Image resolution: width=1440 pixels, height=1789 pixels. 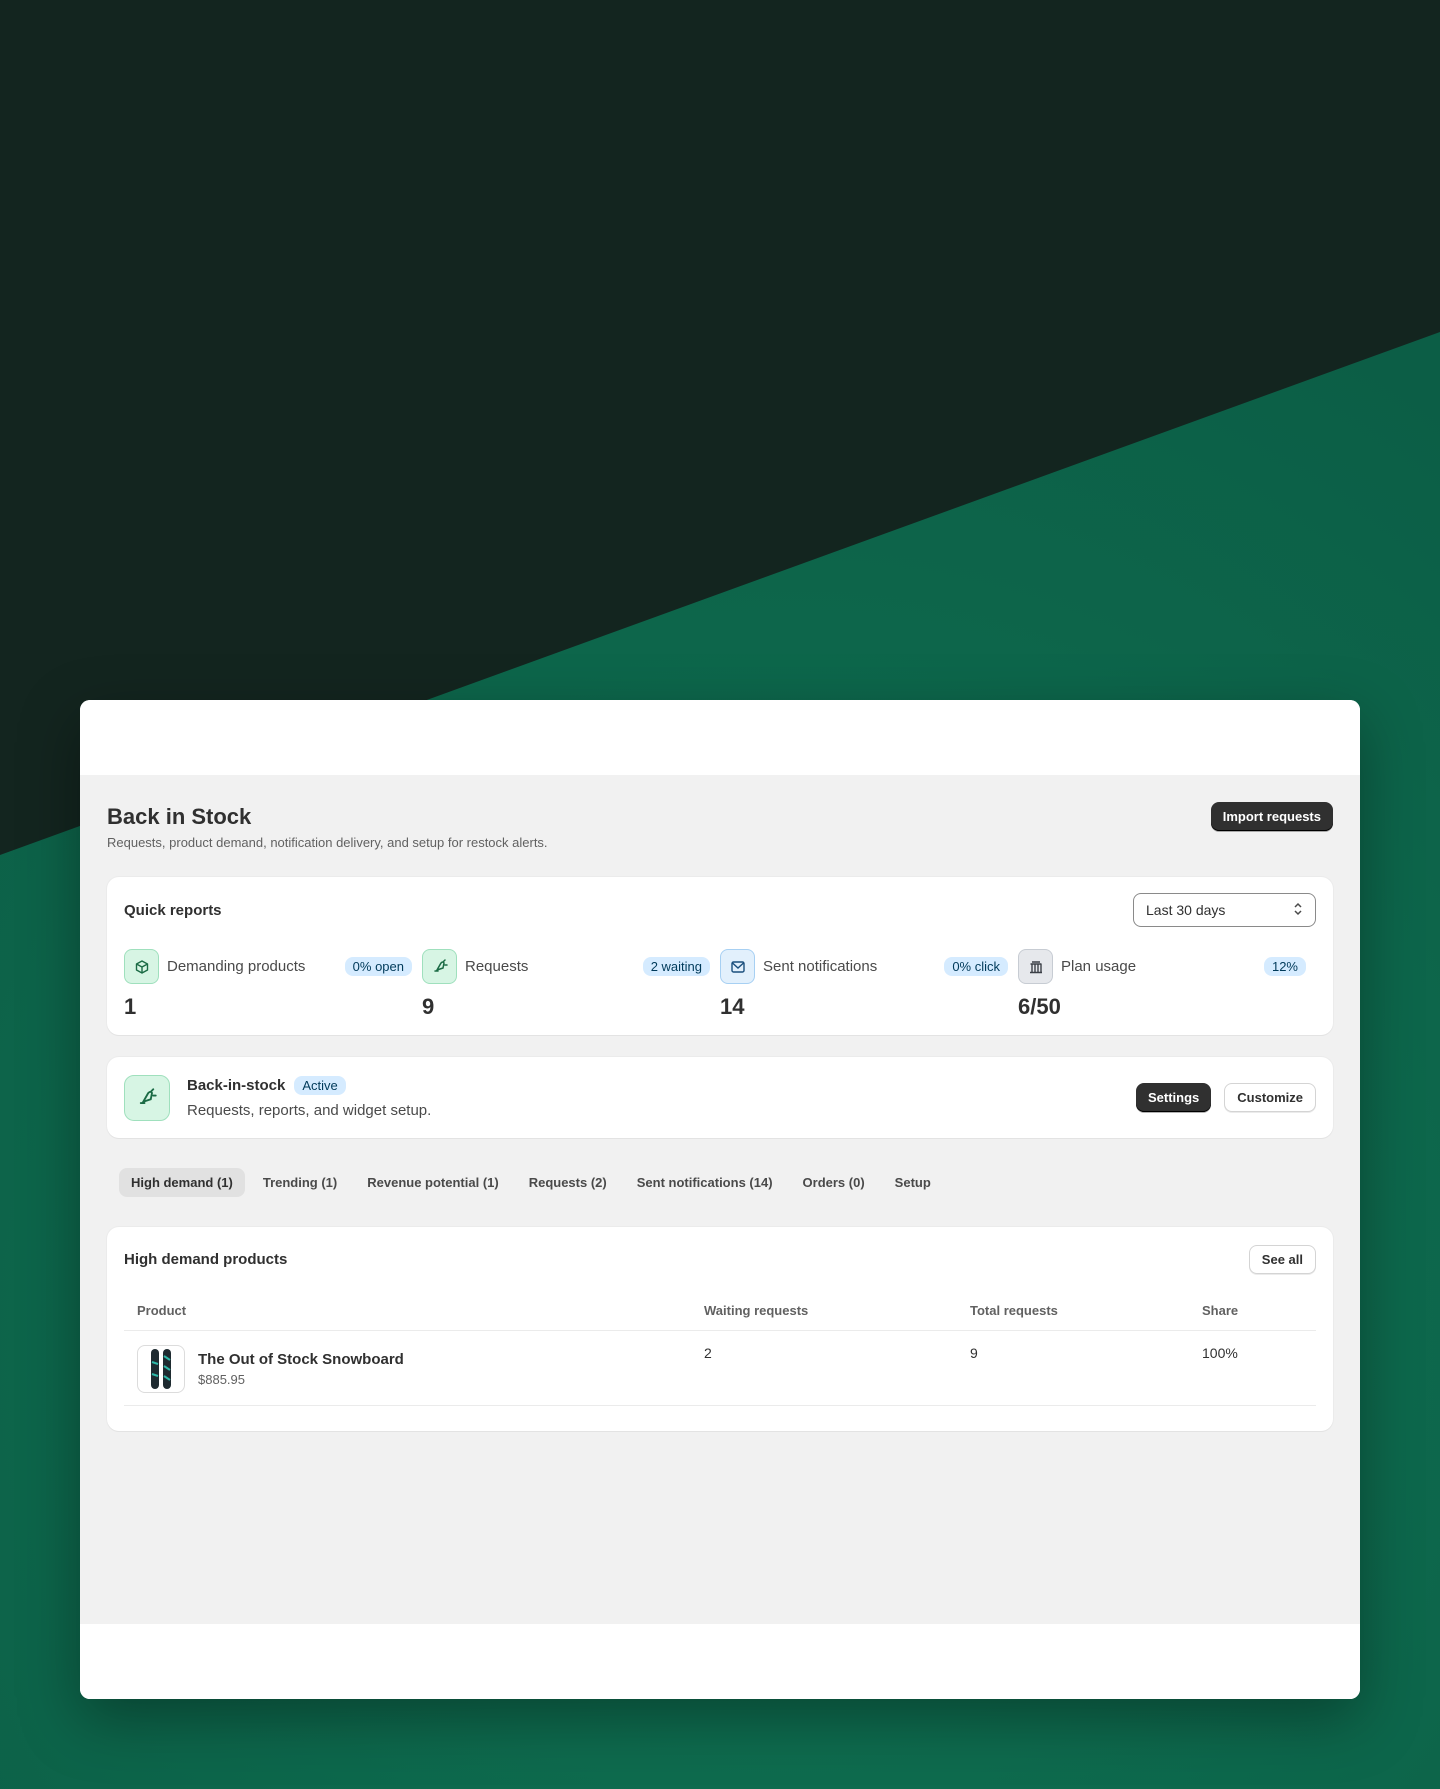 I want to click on metric-value: 9, so click(x=428, y=1006).